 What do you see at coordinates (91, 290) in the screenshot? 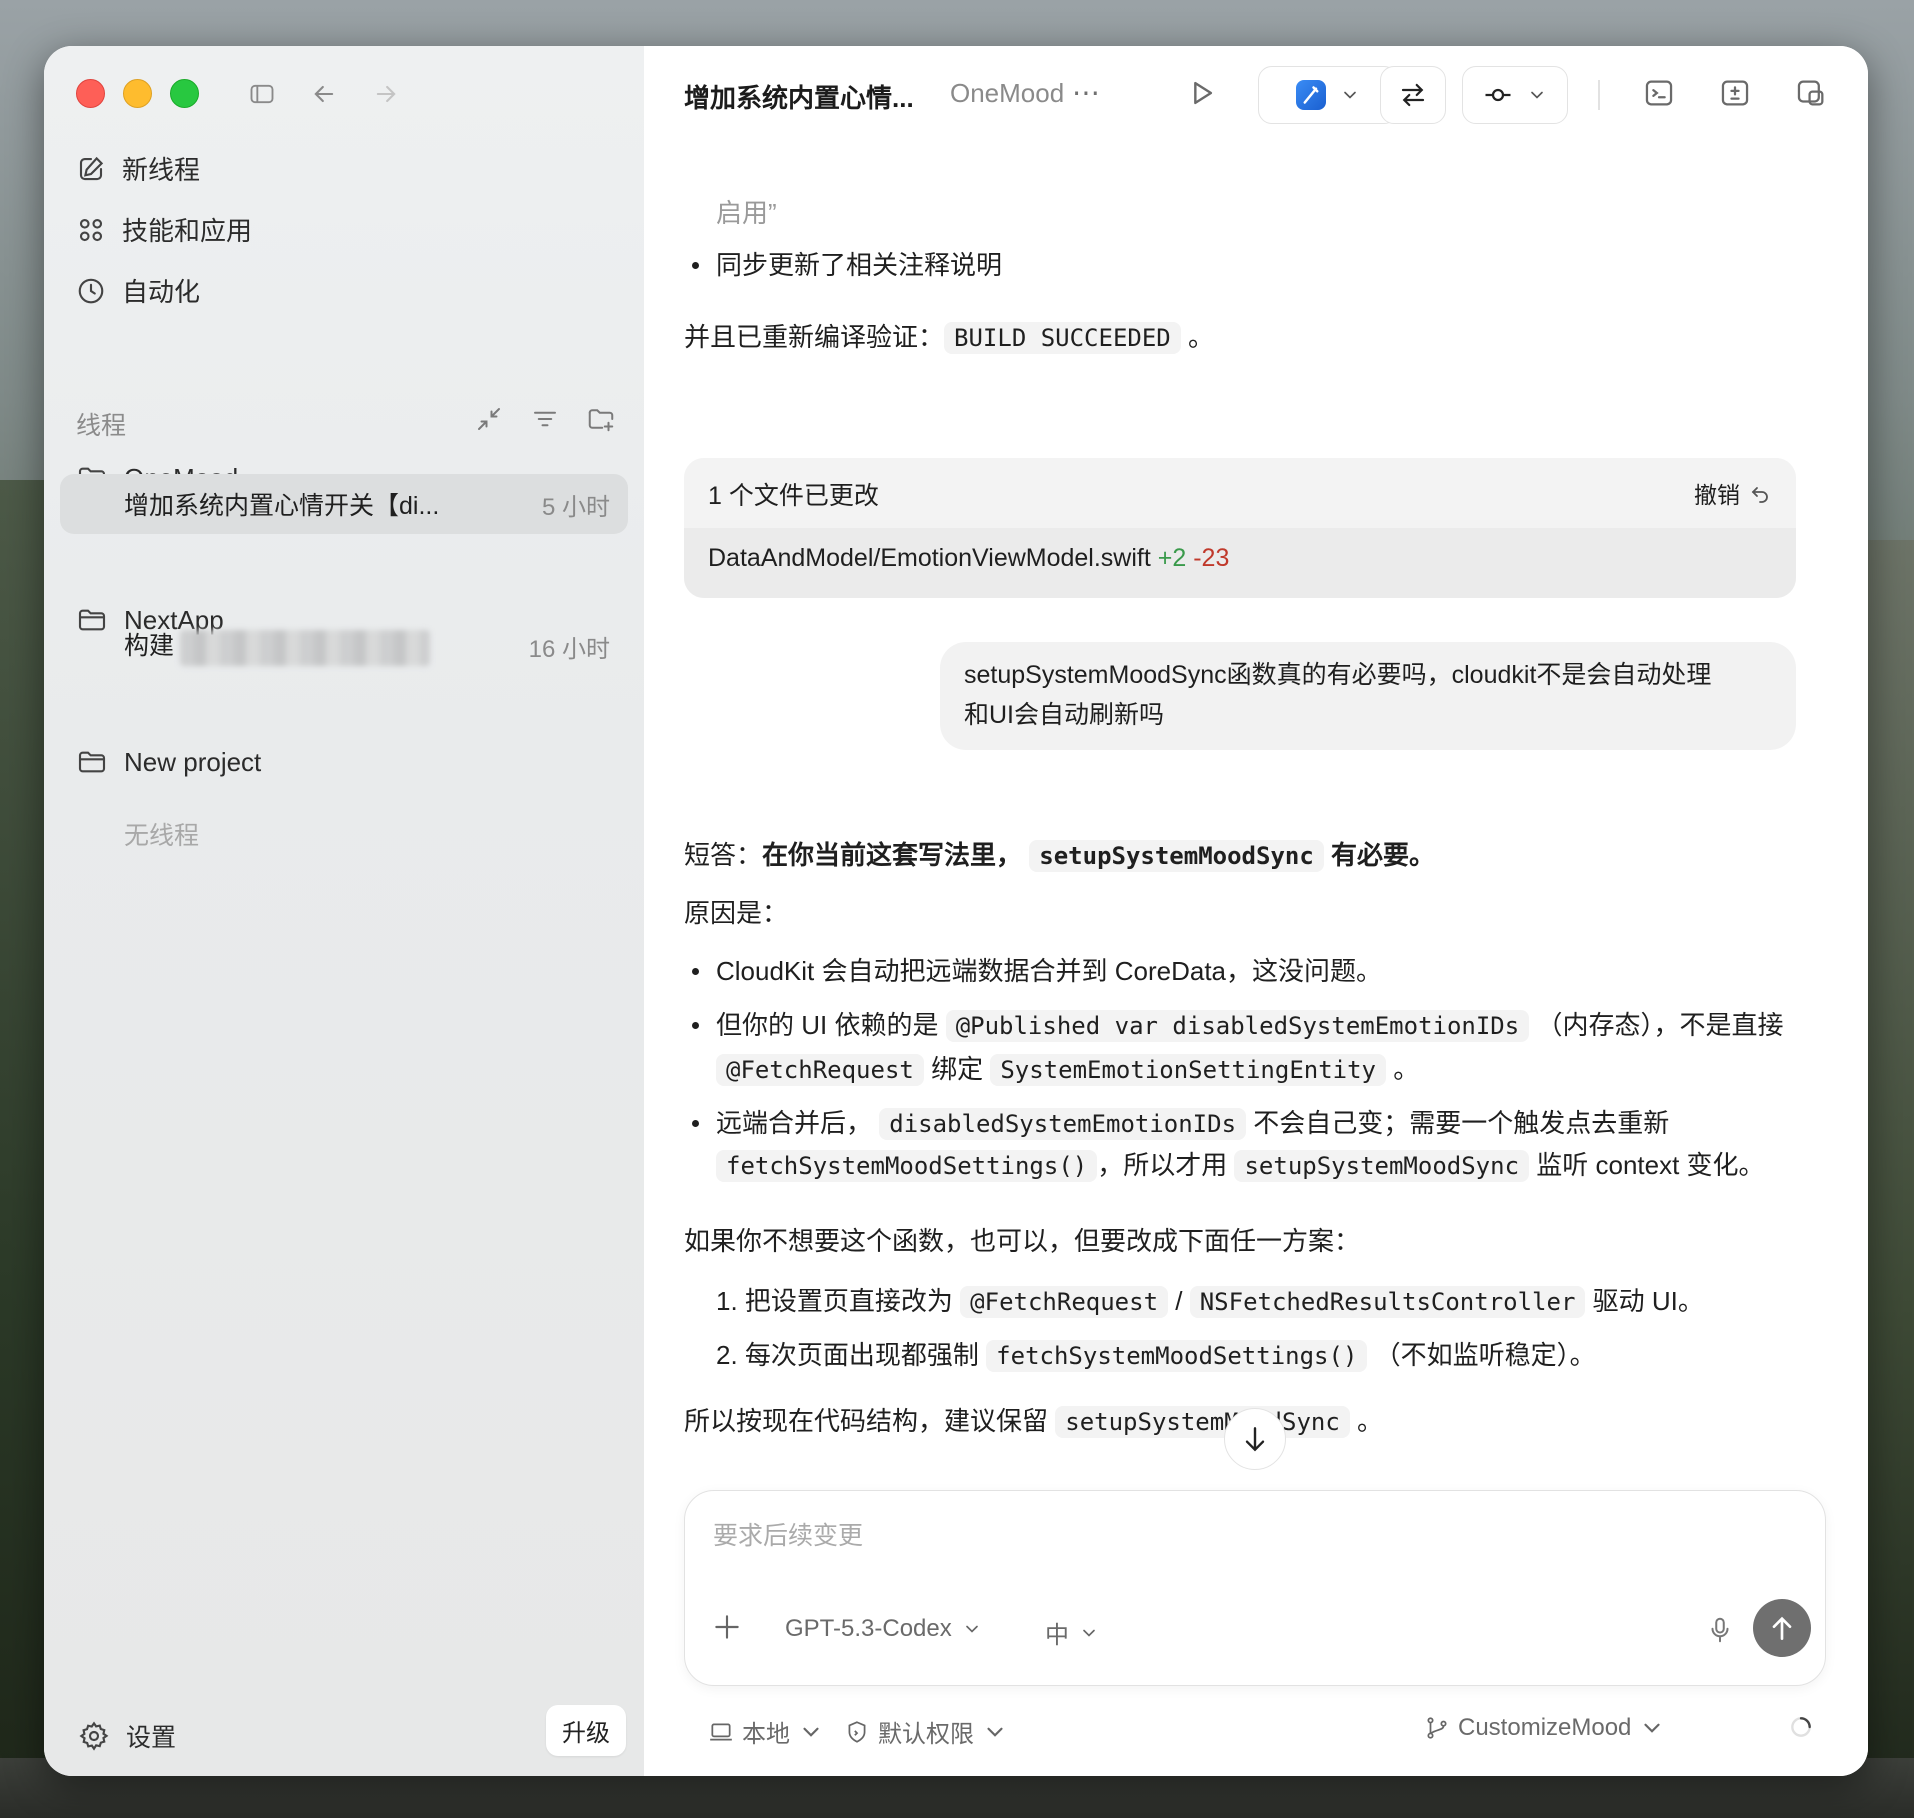
I see `clock-icon` at bounding box center [91, 290].